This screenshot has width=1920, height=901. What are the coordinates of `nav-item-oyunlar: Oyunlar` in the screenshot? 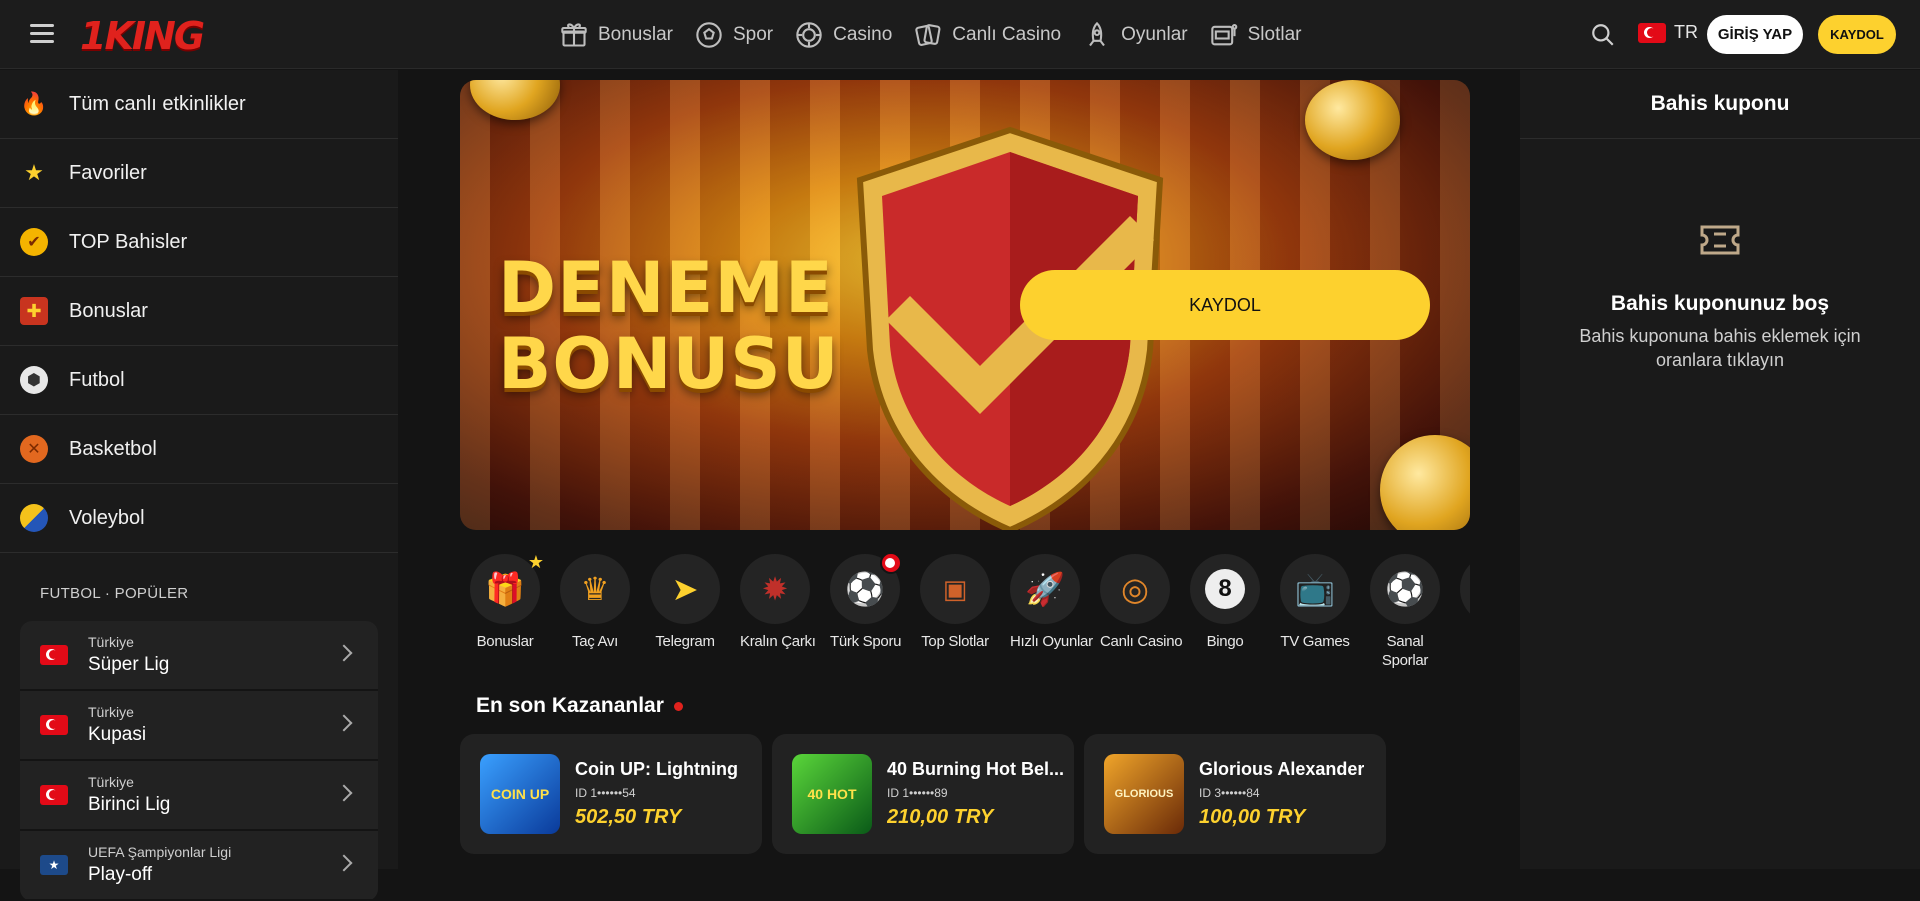 It's located at (1135, 35).